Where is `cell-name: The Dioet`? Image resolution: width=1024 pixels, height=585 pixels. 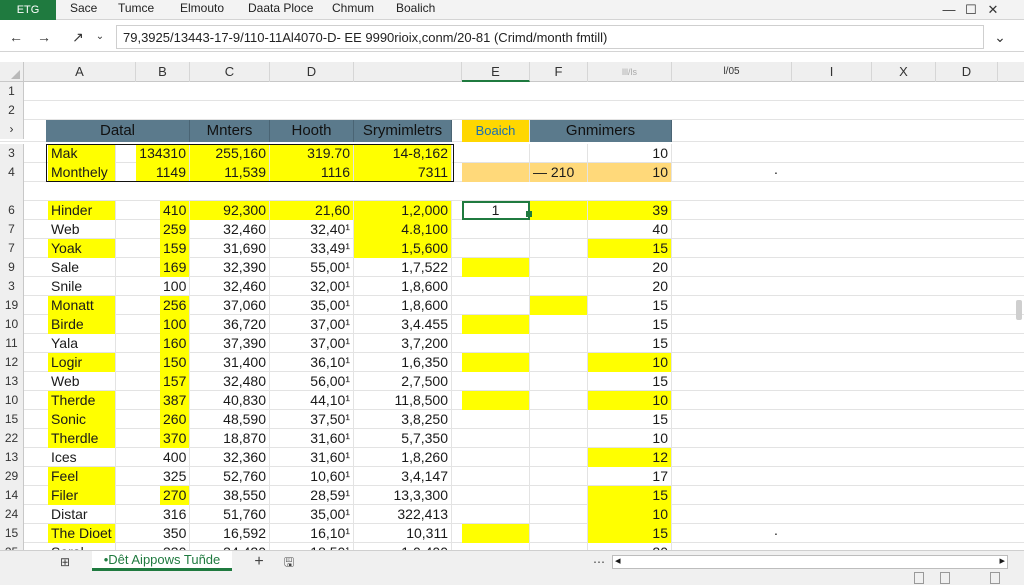 cell-name: The Dioet is located at coordinates (82, 533).